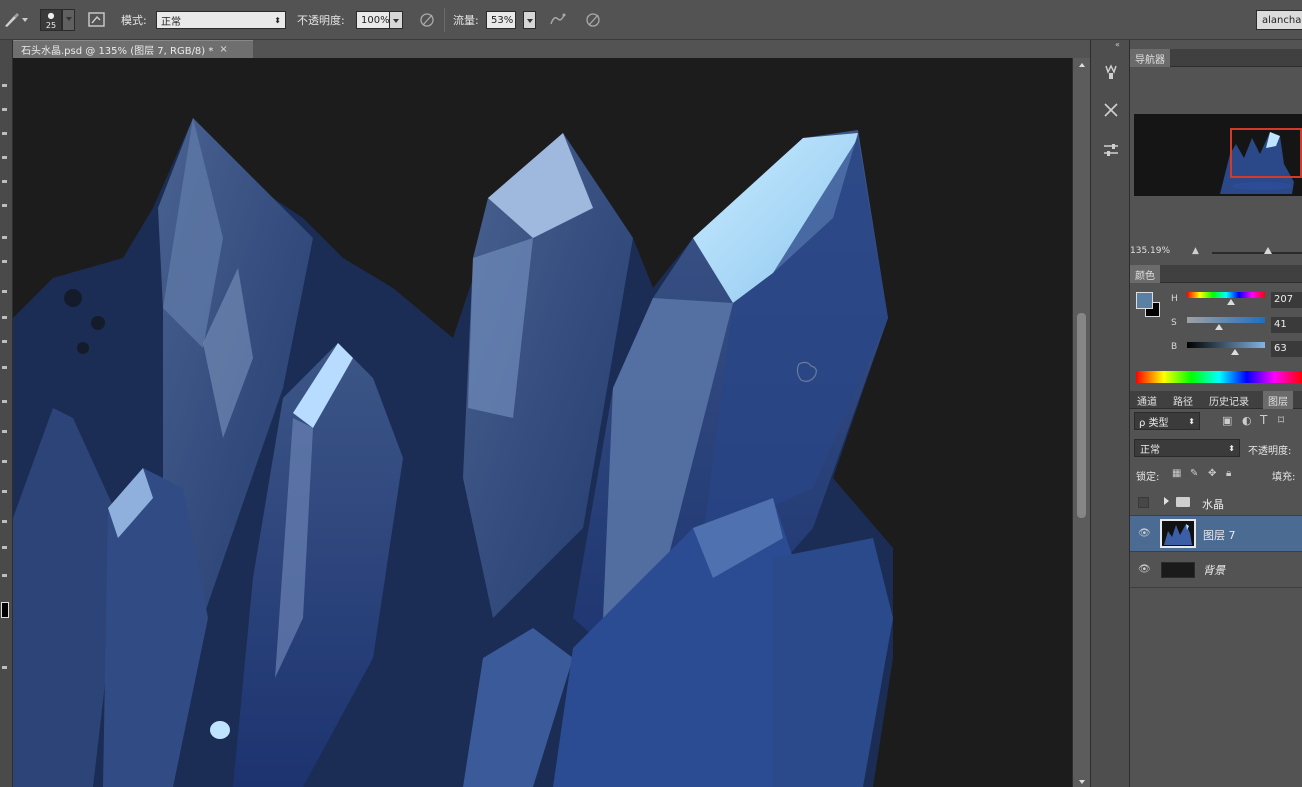 Image resolution: width=1302 pixels, height=787 pixels. What do you see at coordinates (1174, 299) in the screenshot?
I see `hue-label: H` at bounding box center [1174, 299].